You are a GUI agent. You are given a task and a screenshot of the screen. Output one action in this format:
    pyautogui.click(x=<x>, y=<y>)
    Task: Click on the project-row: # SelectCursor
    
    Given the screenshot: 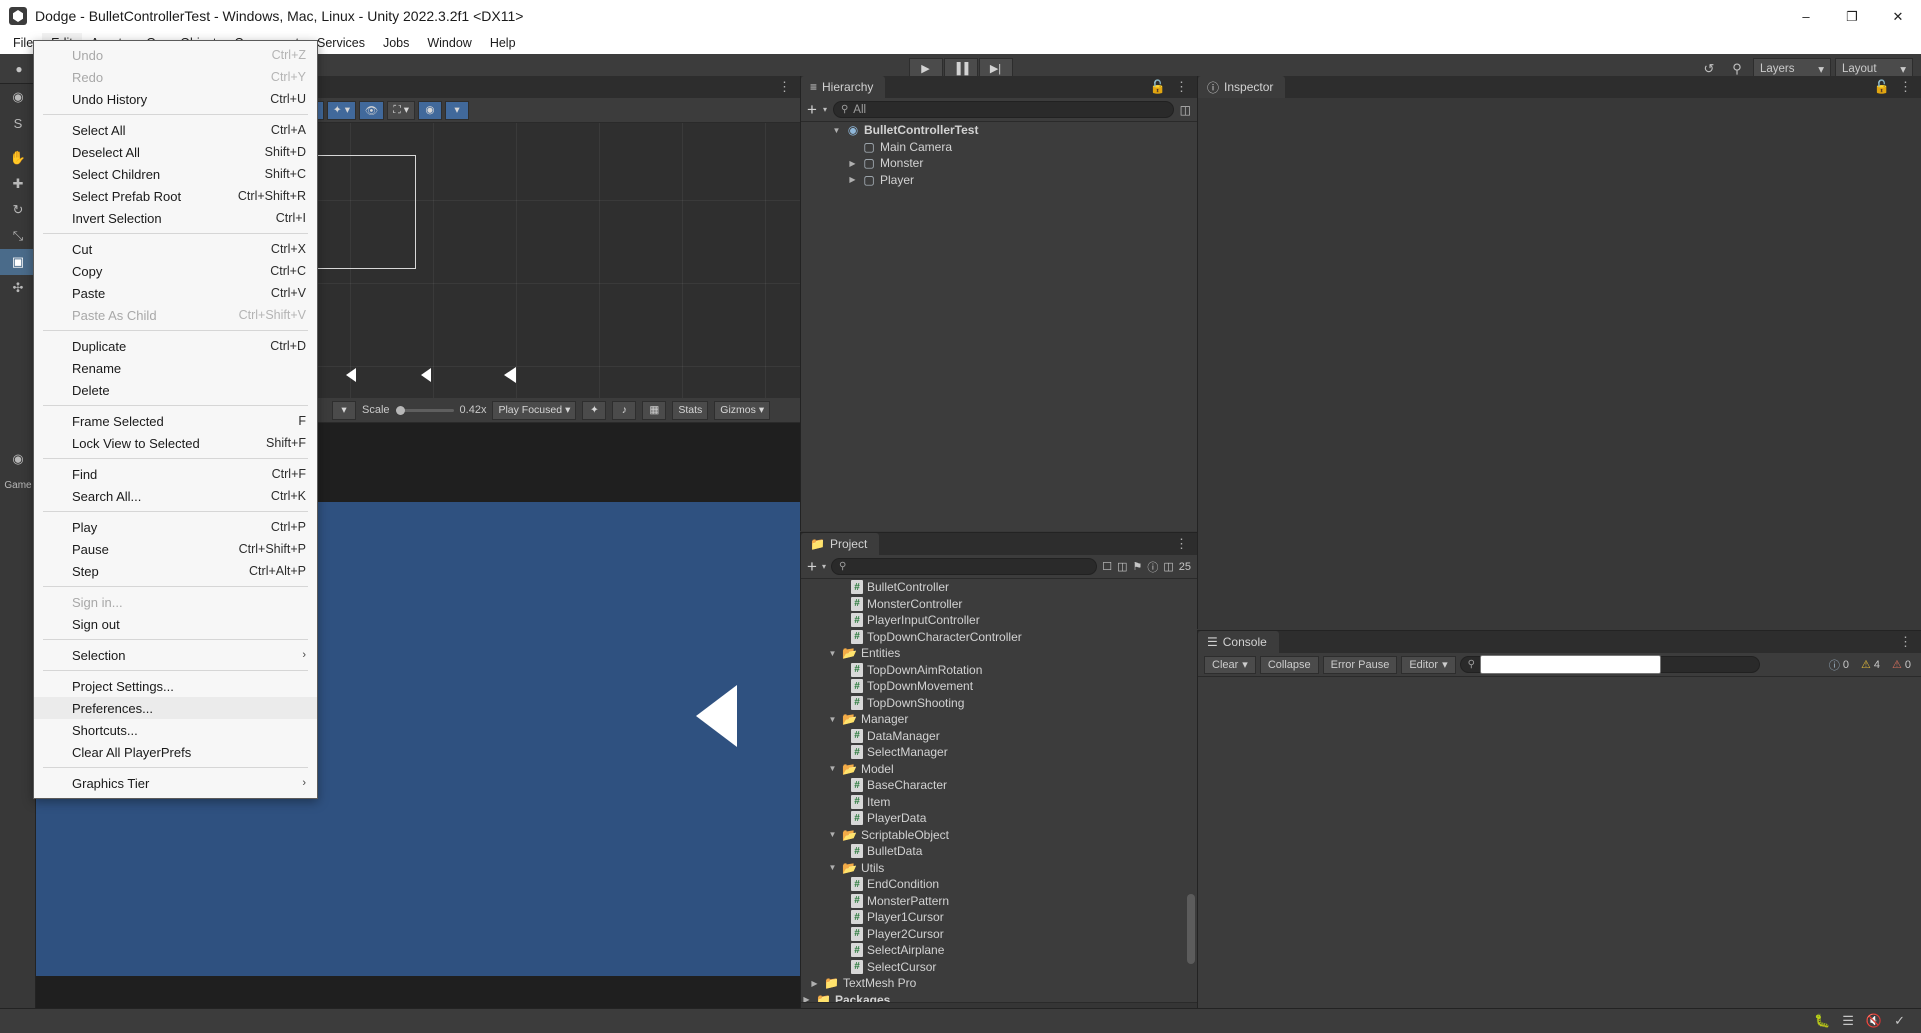 What is the action you would take?
    pyautogui.click(x=999, y=967)
    